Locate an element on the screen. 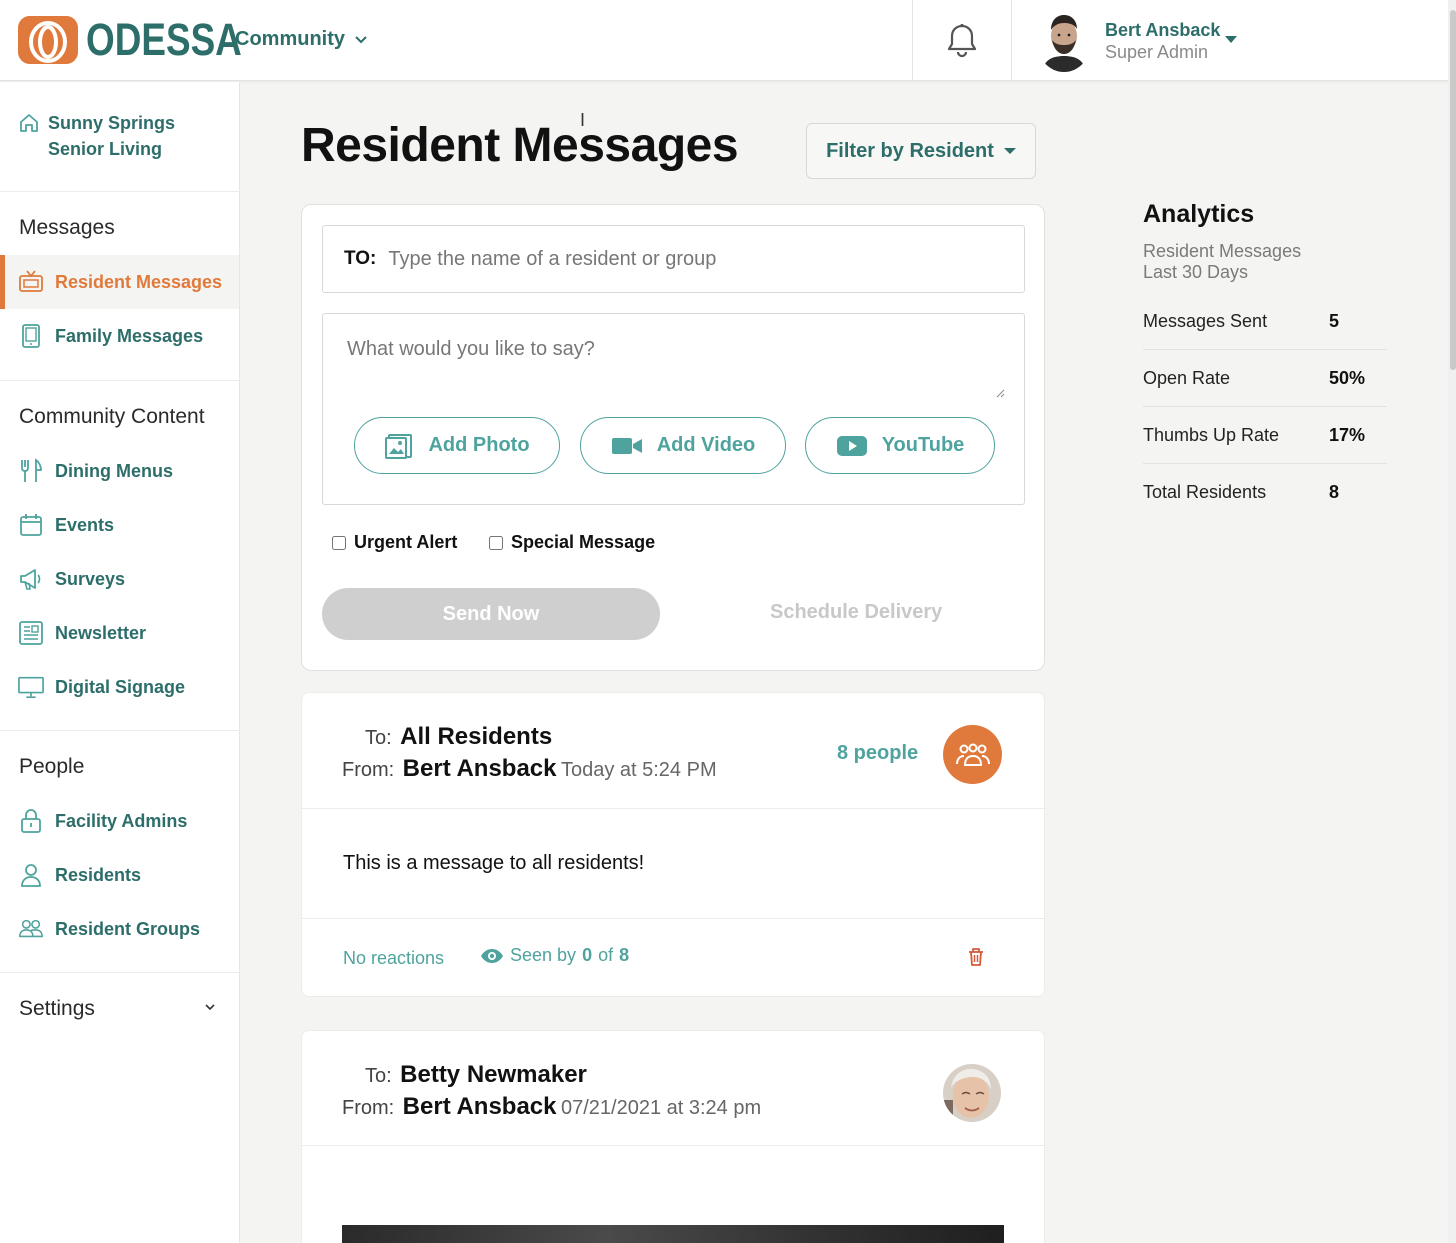 The image size is (1456, 1243). user-menu: Bert Ansback Super Admin is located at coordinates (1136, 40).